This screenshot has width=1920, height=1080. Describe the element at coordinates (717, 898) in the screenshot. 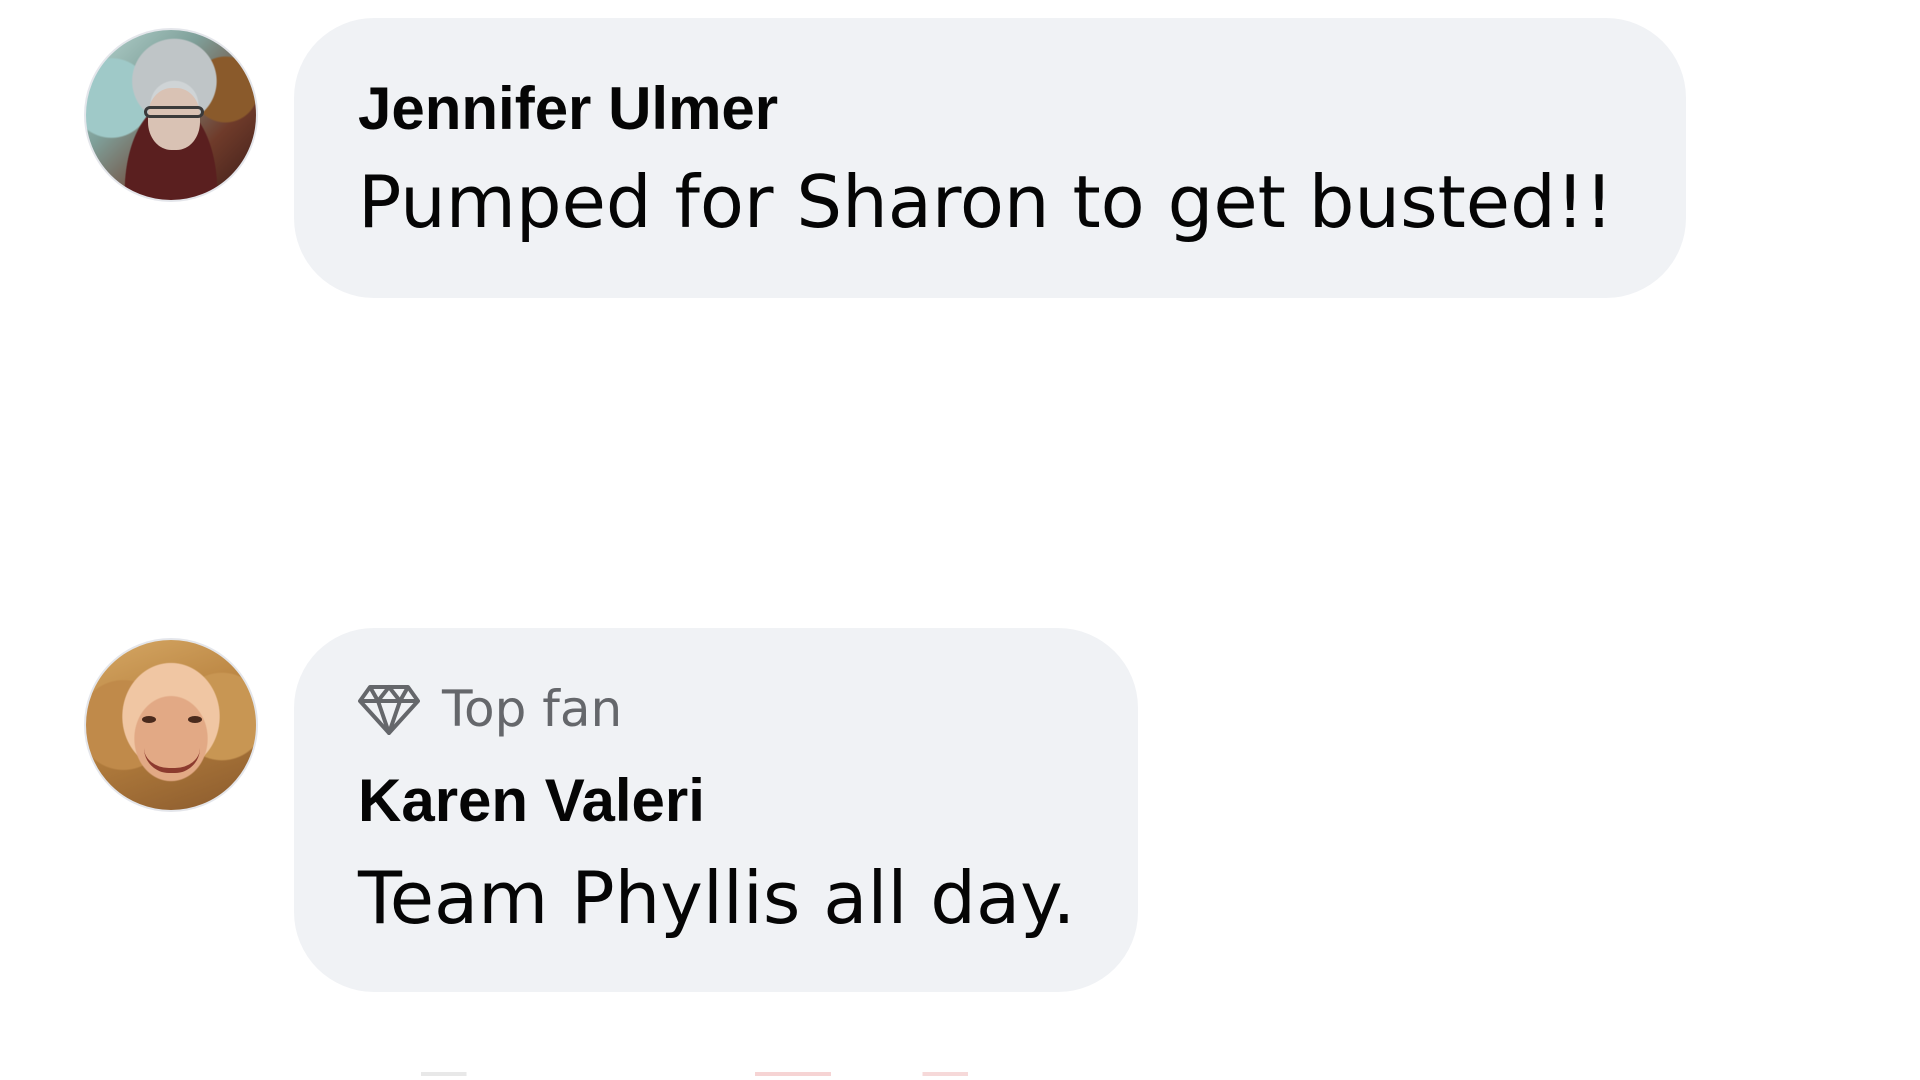

I see `comment-text: Team Phyllis all day.` at that location.